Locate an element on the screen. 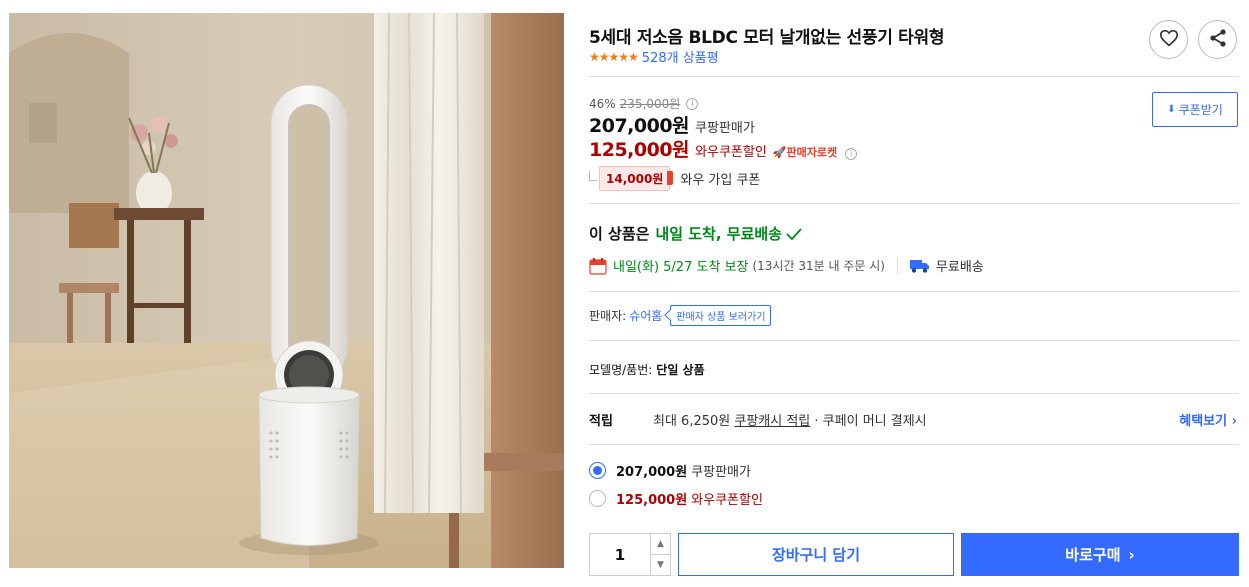 The height and width of the screenshot is (587, 1249). reward-amount: 최대 6,250원 is located at coordinates (692, 421).